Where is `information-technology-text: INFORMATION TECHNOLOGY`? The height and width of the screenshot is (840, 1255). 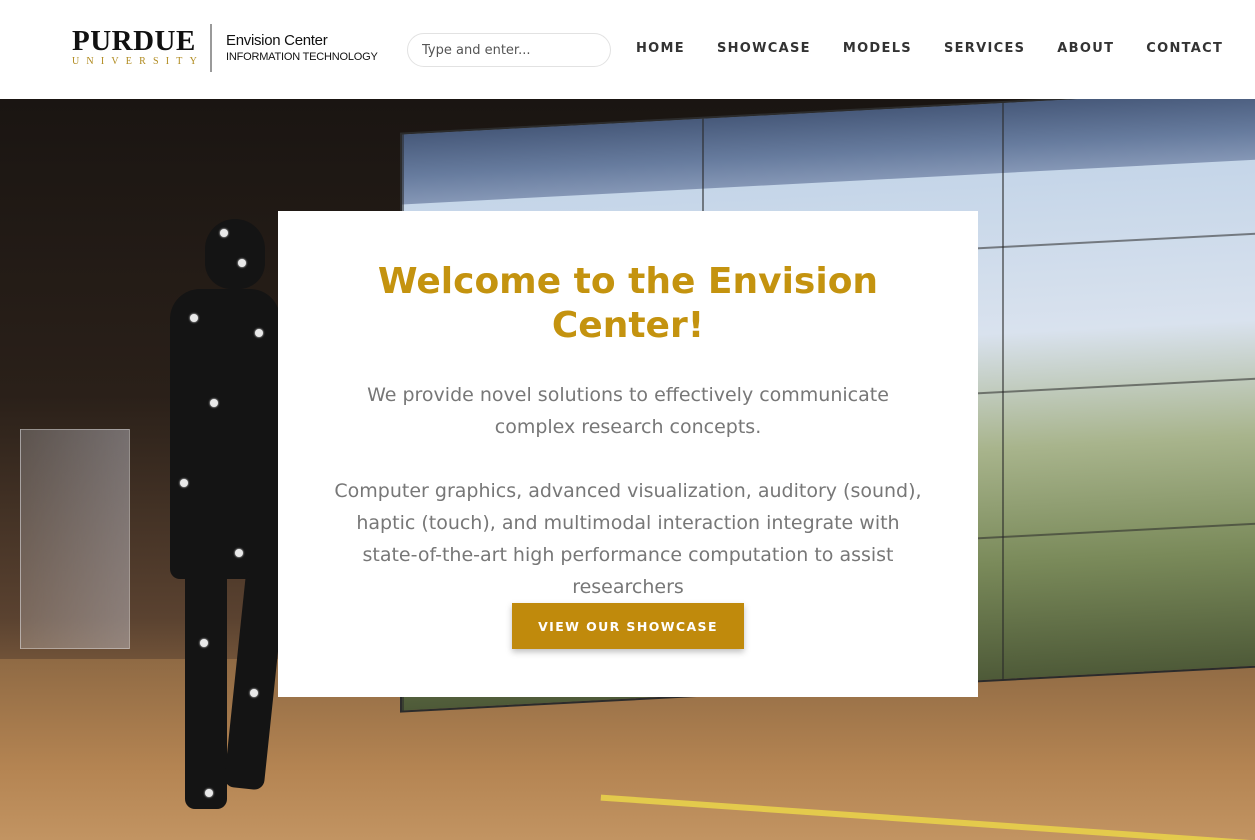
information-technology-text: INFORMATION TECHNOLOGY is located at coordinates (302, 57).